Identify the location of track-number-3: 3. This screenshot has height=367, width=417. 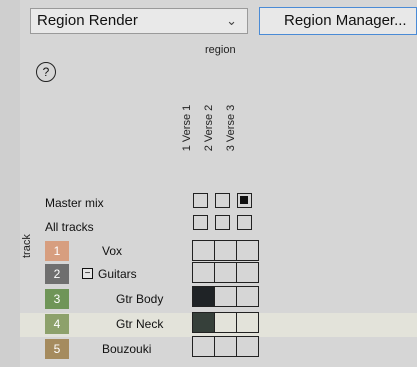
(57, 299).